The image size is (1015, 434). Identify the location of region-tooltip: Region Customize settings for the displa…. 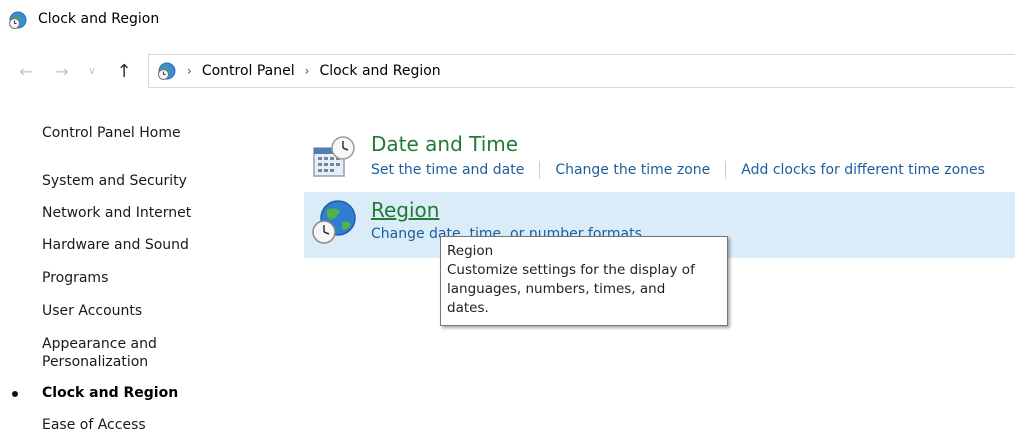
(584, 281).